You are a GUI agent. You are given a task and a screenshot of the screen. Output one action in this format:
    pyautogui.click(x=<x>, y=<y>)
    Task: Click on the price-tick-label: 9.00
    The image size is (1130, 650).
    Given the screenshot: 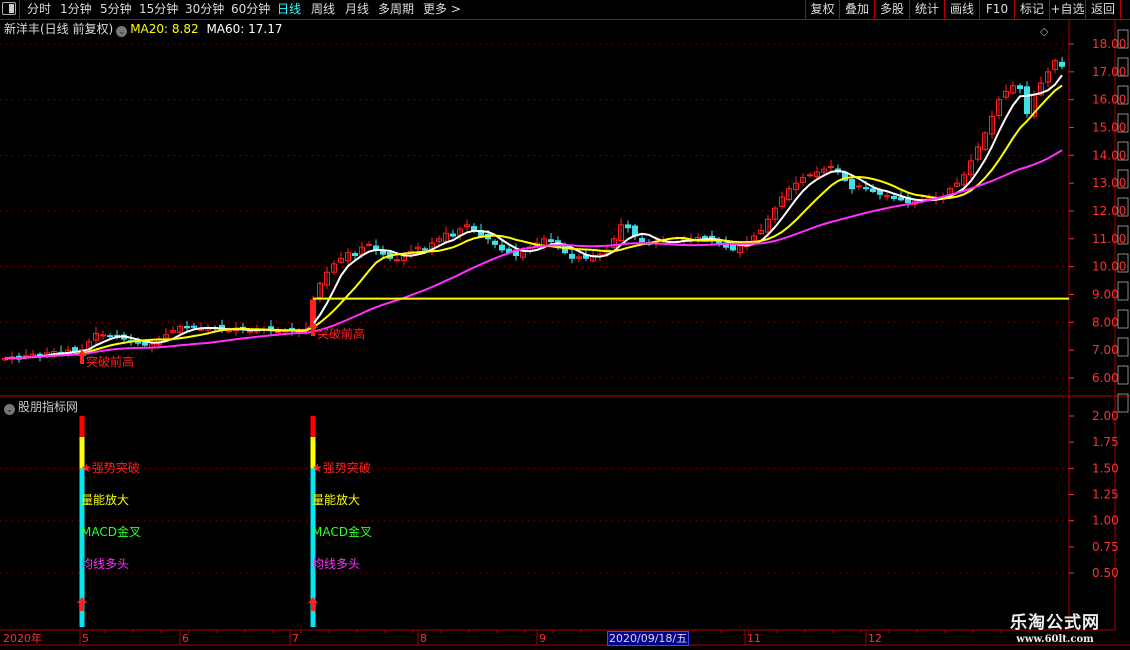 What is the action you would take?
    pyautogui.click(x=1105, y=294)
    